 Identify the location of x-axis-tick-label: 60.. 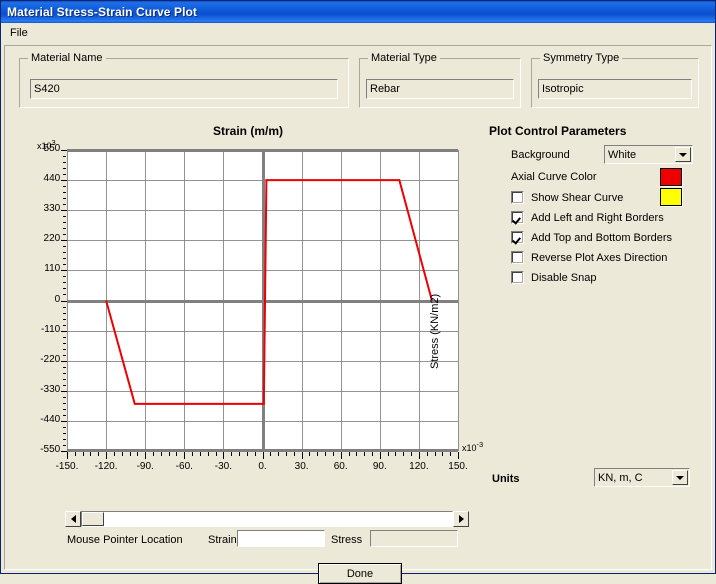
(340, 466).